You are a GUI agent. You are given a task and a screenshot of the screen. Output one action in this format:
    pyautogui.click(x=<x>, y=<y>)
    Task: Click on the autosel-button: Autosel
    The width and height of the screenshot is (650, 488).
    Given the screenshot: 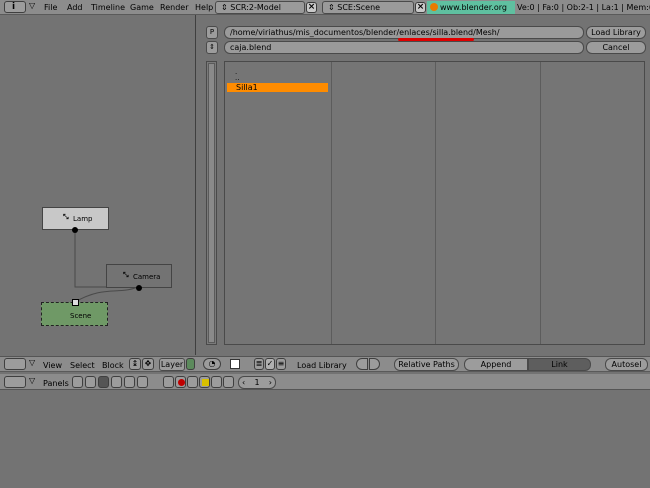 What is the action you would take?
    pyautogui.click(x=626, y=364)
    